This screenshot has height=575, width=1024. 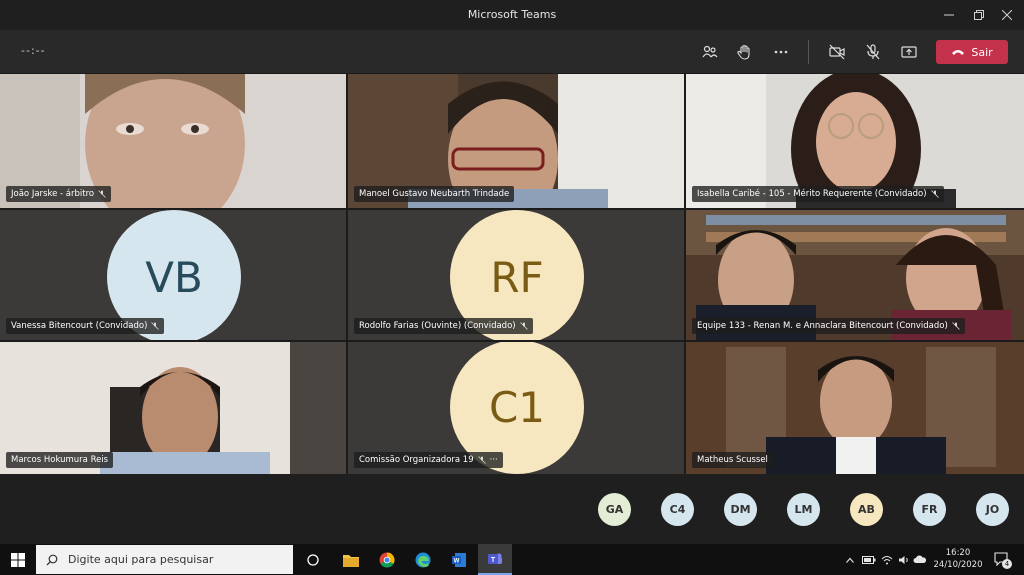 I want to click on restore-icon, so click(x=979, y=15).